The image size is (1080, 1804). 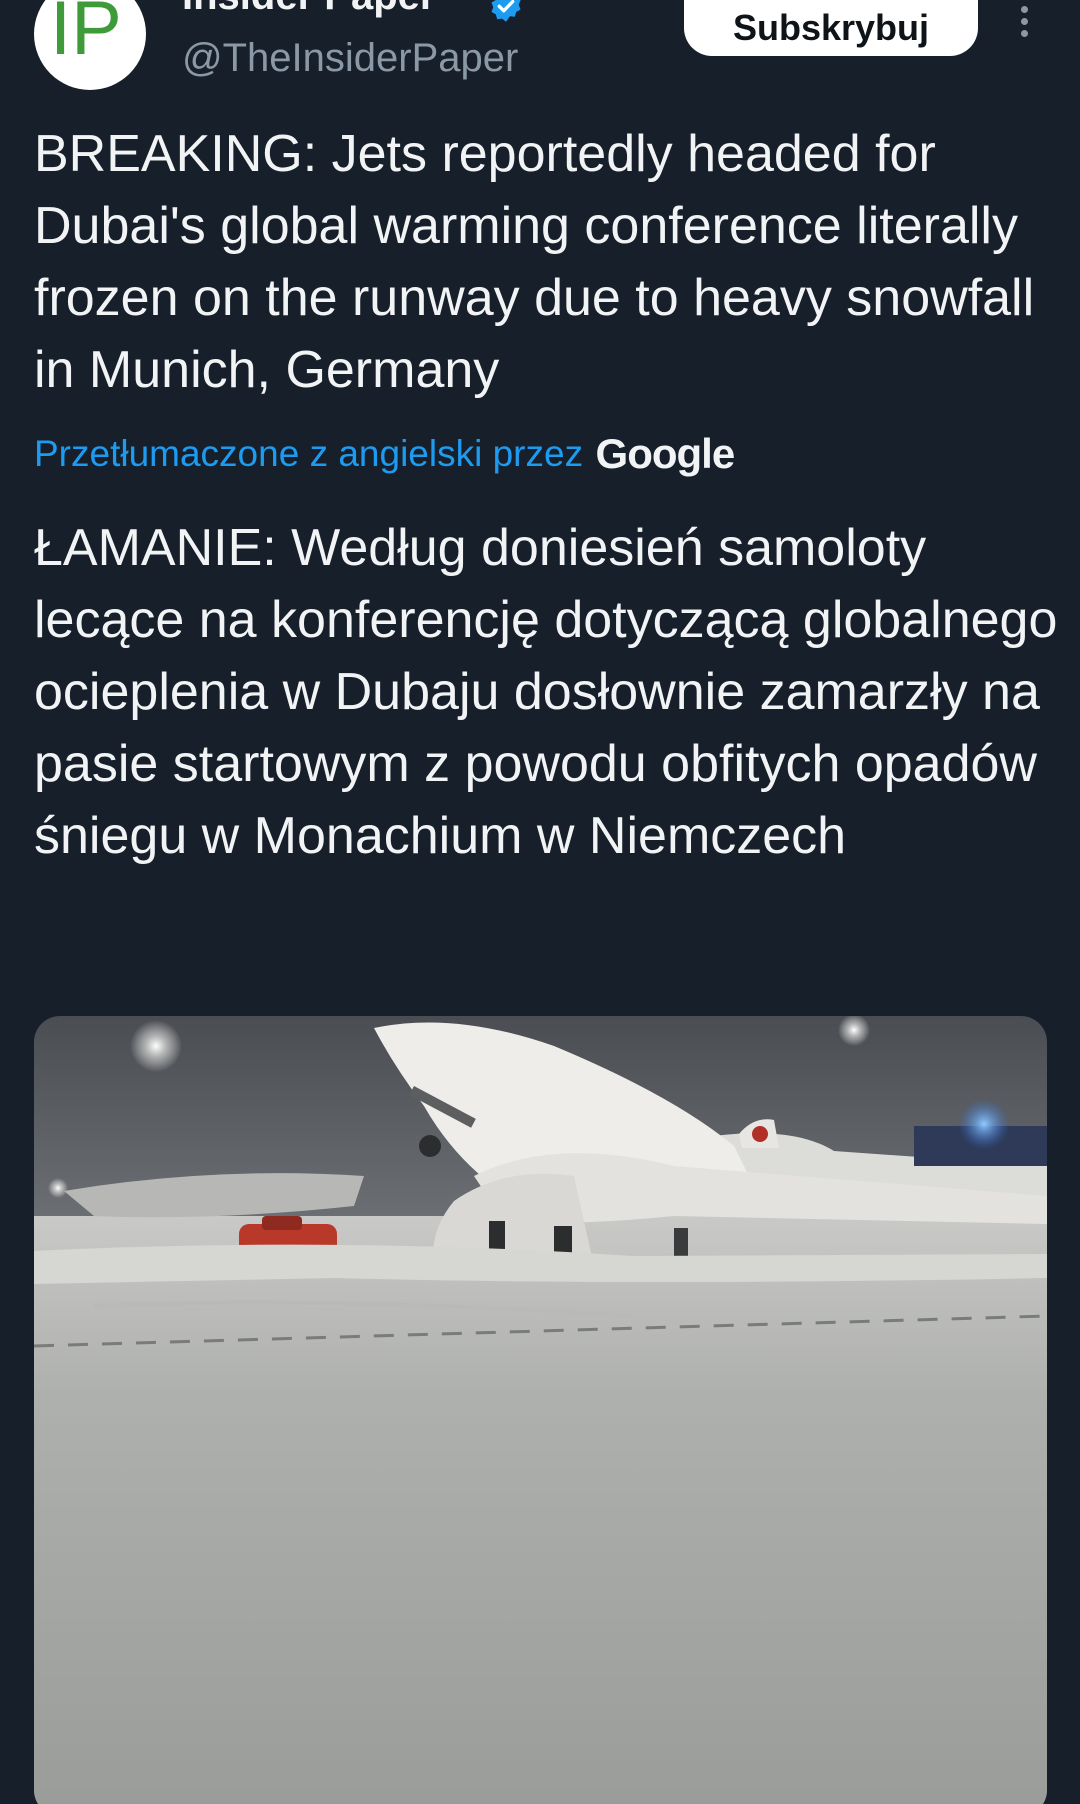 What do you see at coordinates (1024, 26) in the screenshot?
I see `more-vertical-icon` at bounding box center [1024, 26].